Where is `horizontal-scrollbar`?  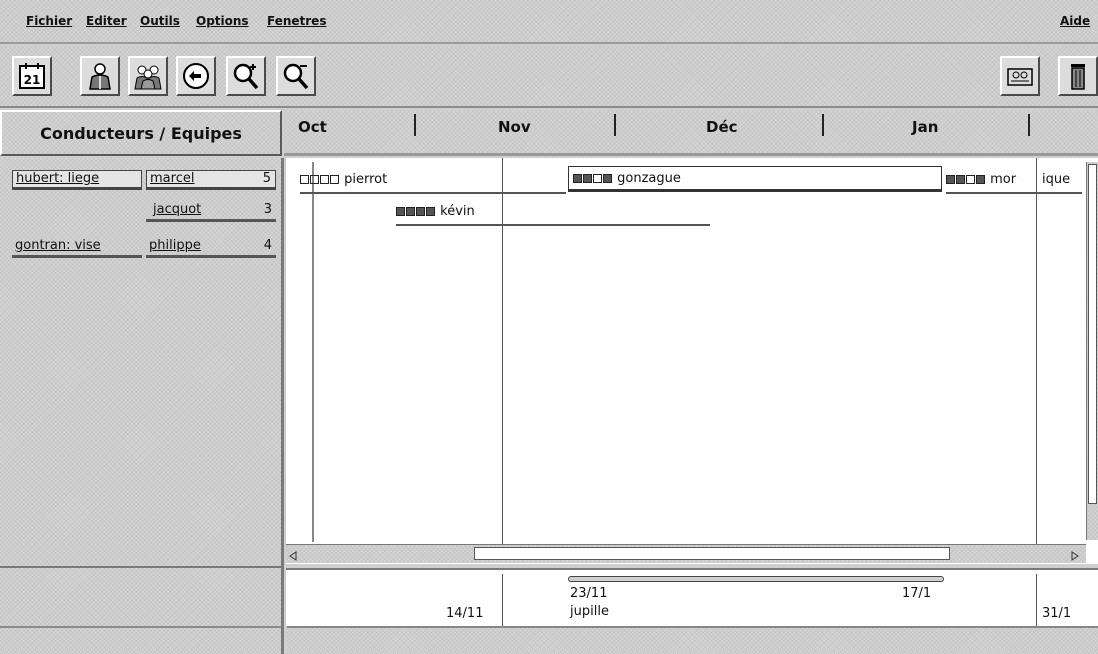 horizontal-scrollbar is located at coordinates (686, 553).